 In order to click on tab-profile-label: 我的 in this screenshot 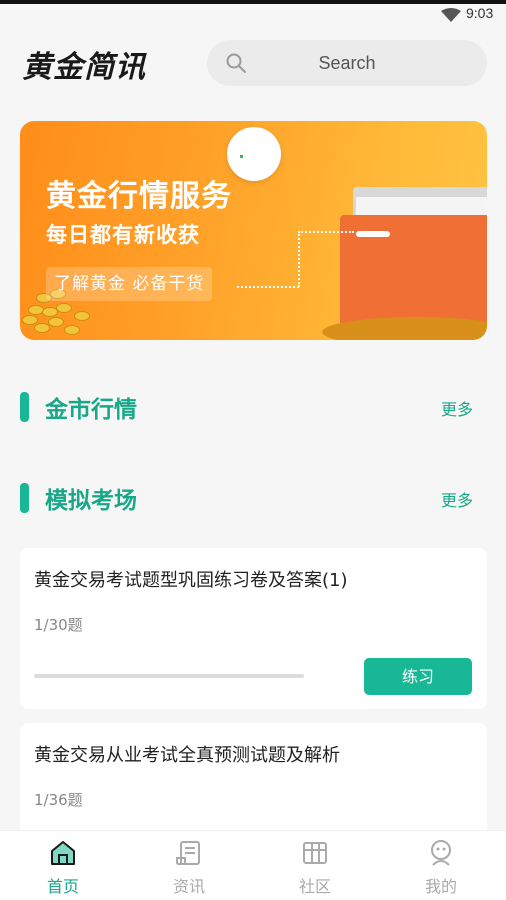, I will do `click(440, 886)`.